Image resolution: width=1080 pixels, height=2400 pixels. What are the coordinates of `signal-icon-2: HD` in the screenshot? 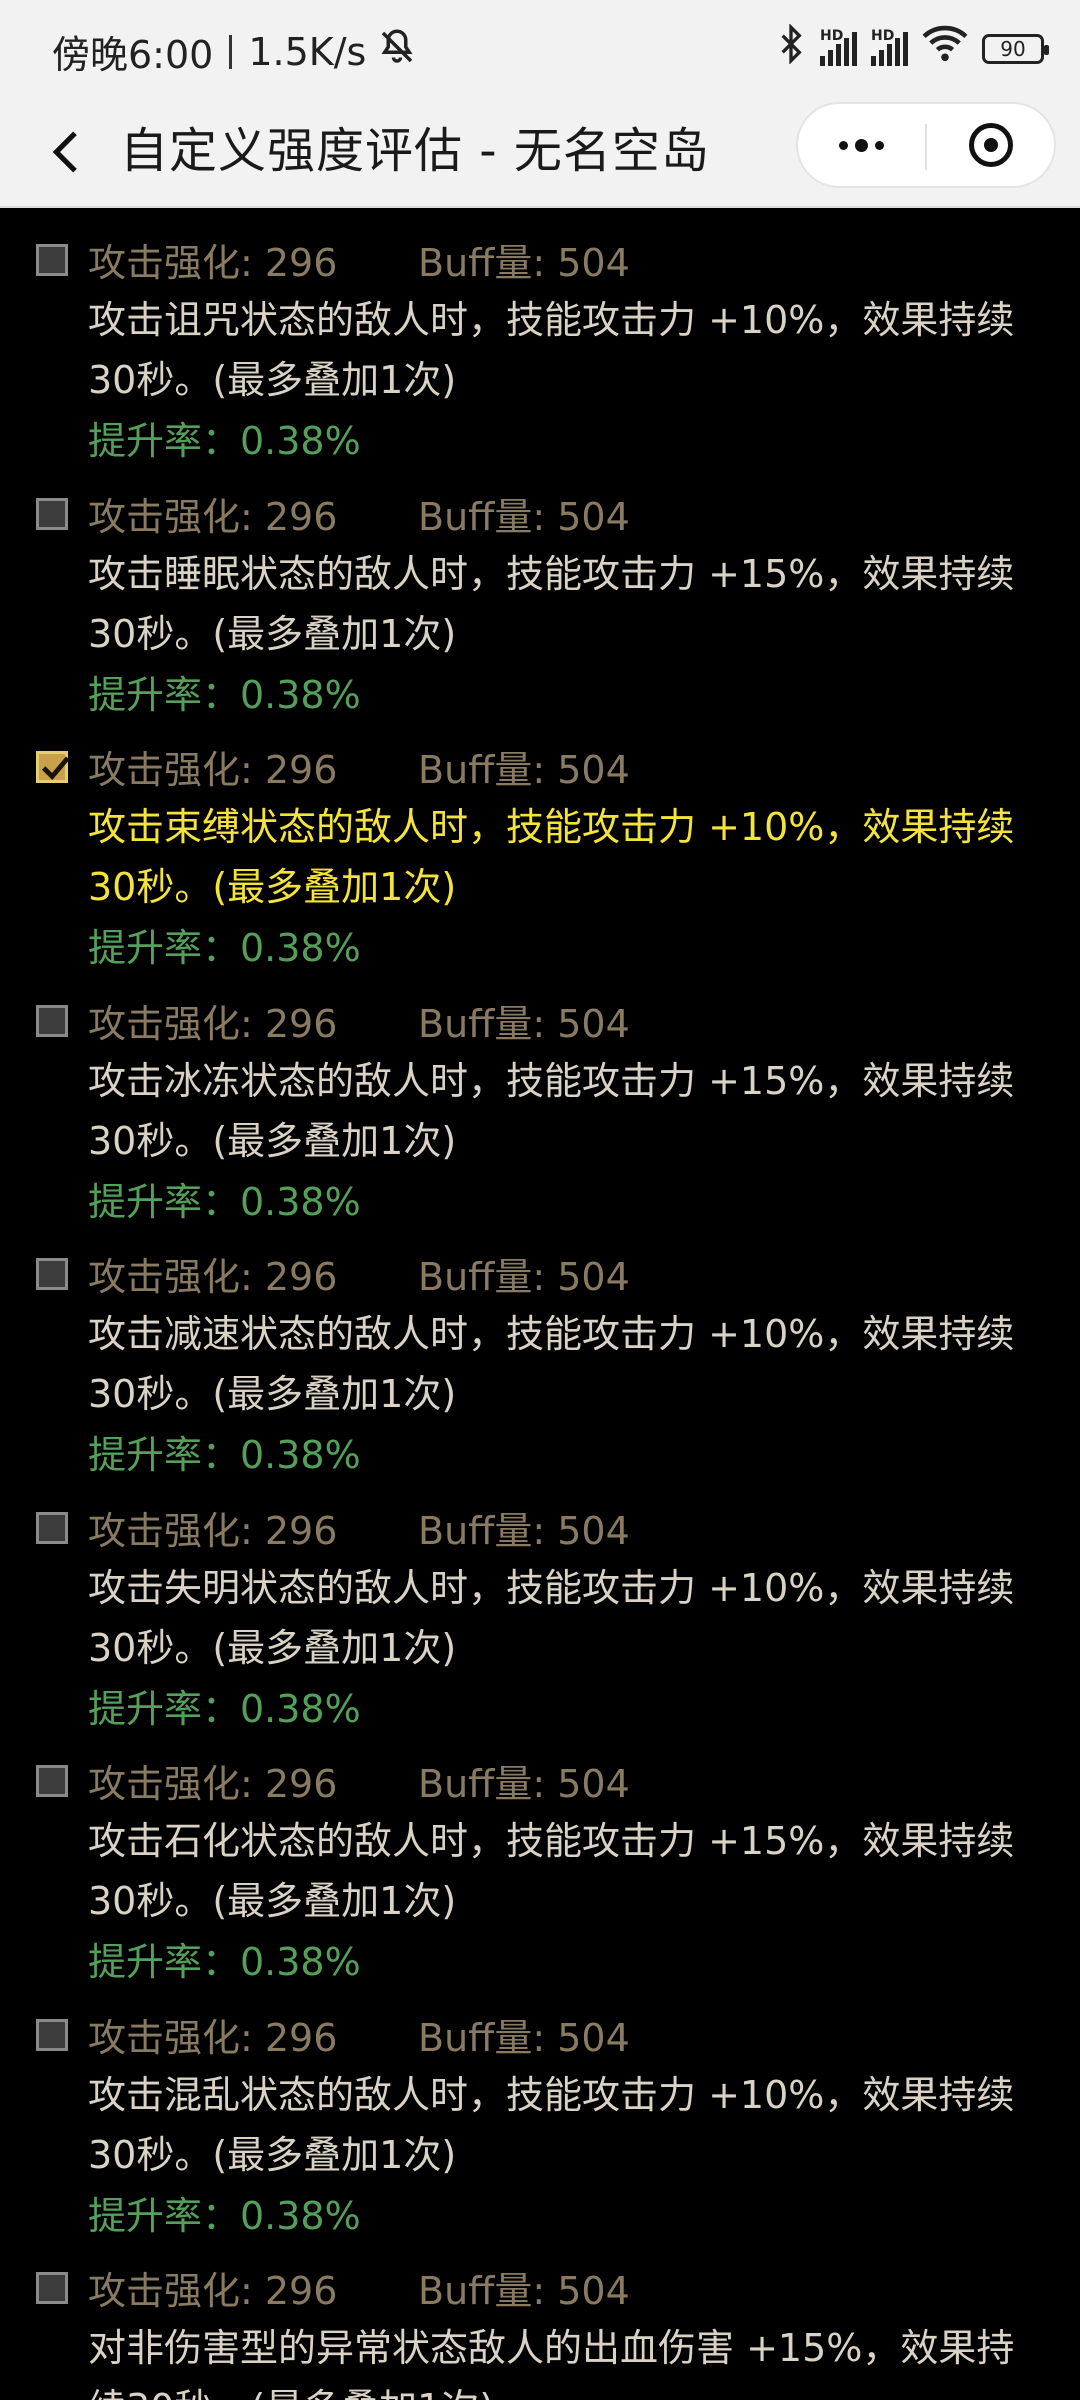 It's located at (889, 47).